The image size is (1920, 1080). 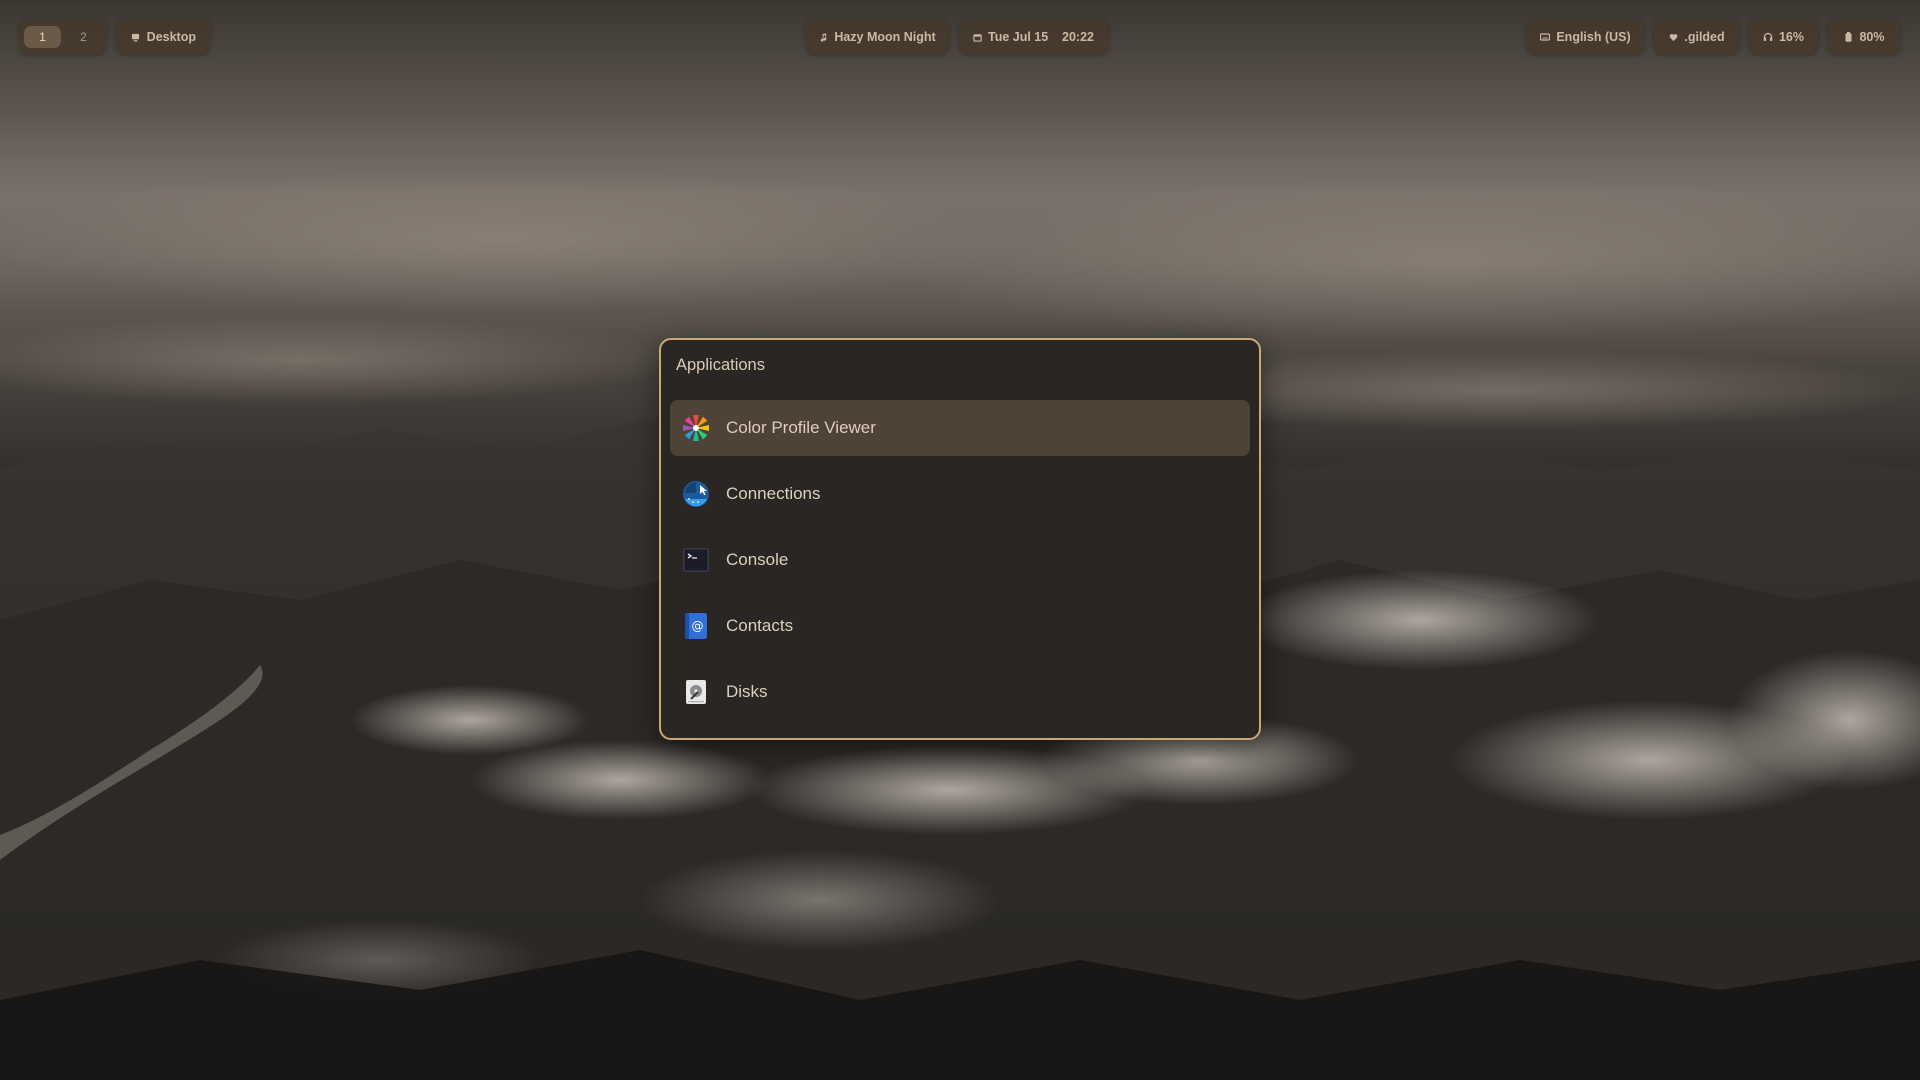 I want to click on app-item-contacts: @ Contacts, so click(x=960, y=626).